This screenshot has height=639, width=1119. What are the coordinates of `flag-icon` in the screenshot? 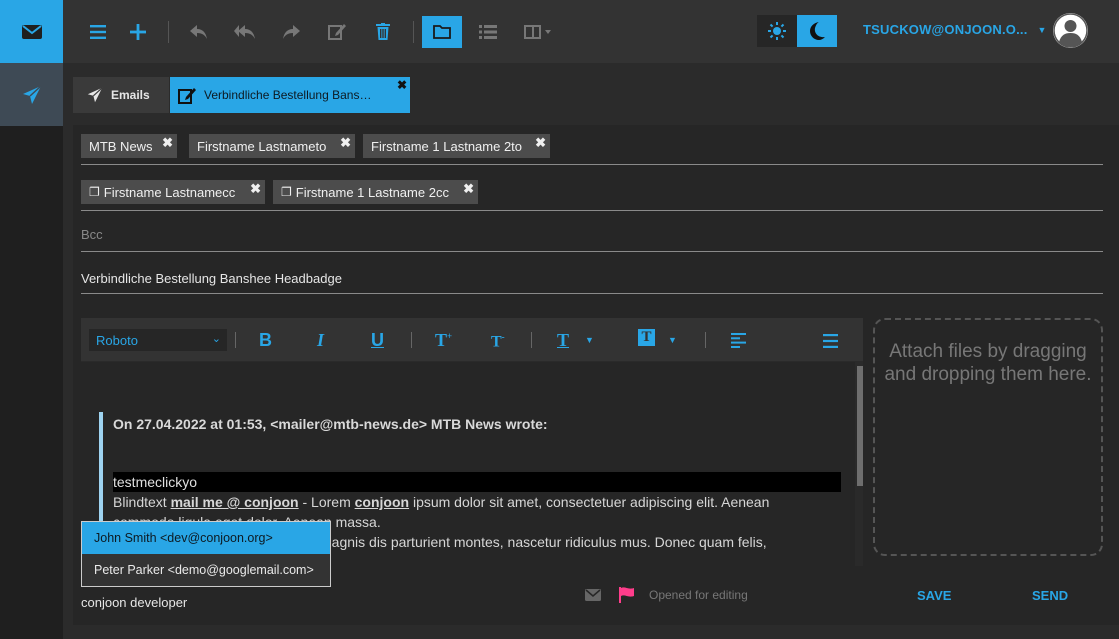 It's located at (627, 595).